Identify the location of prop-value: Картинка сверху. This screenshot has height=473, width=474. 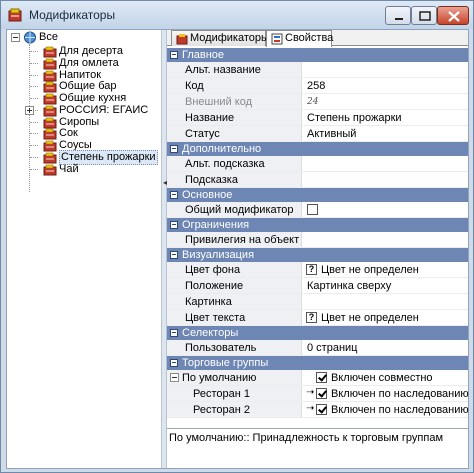
(349, 286).